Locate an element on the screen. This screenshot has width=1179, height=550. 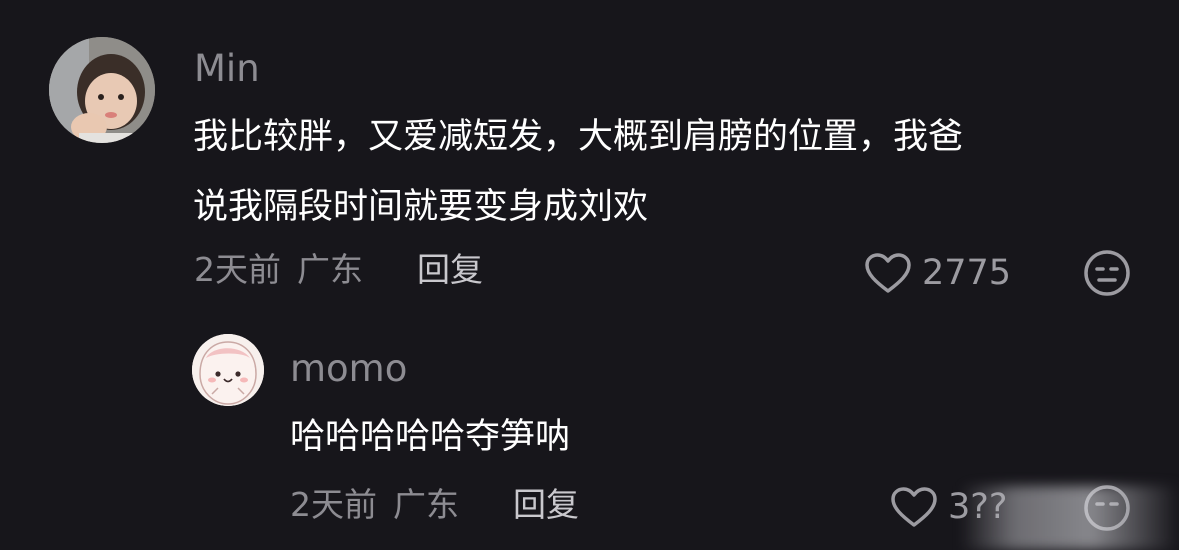
user-avatar-momo is located at coordinates (228, 370).